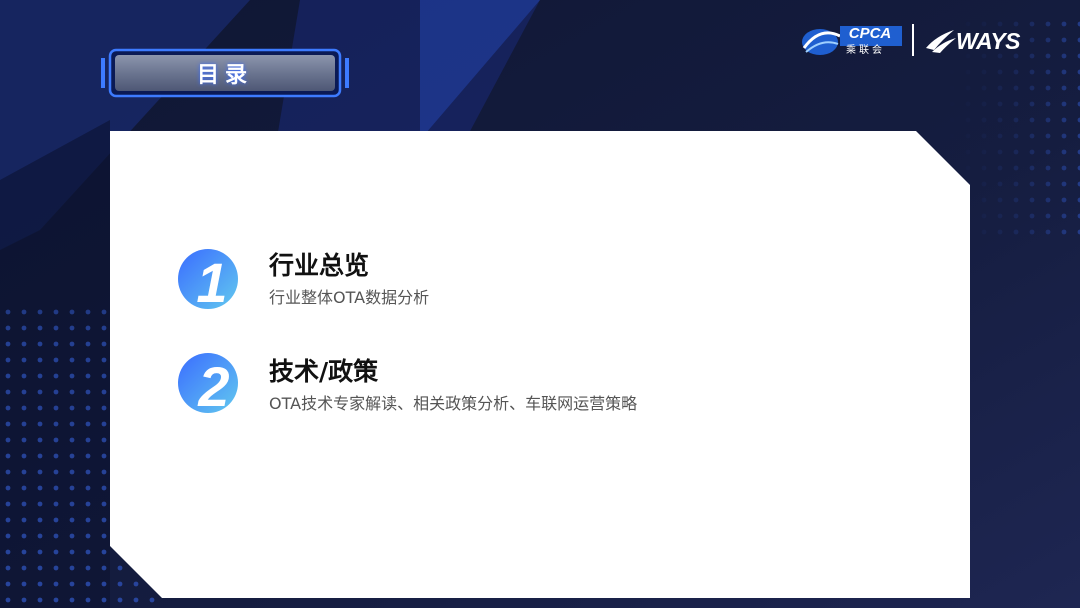  I want to click on agenda-item-subtitle: OTA技术专家解读、相关政策分析、车联网运营策略, so click(453, 403).